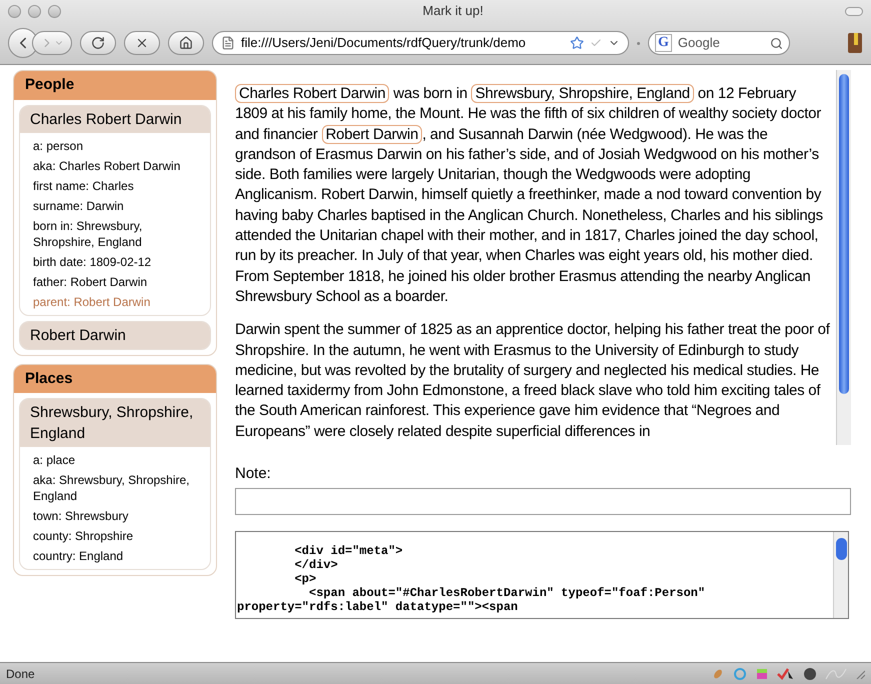  What do you see at coordinates (253, 474) in the screenshot?
I see `note-label: Note:` at bounding box center [253, 474].